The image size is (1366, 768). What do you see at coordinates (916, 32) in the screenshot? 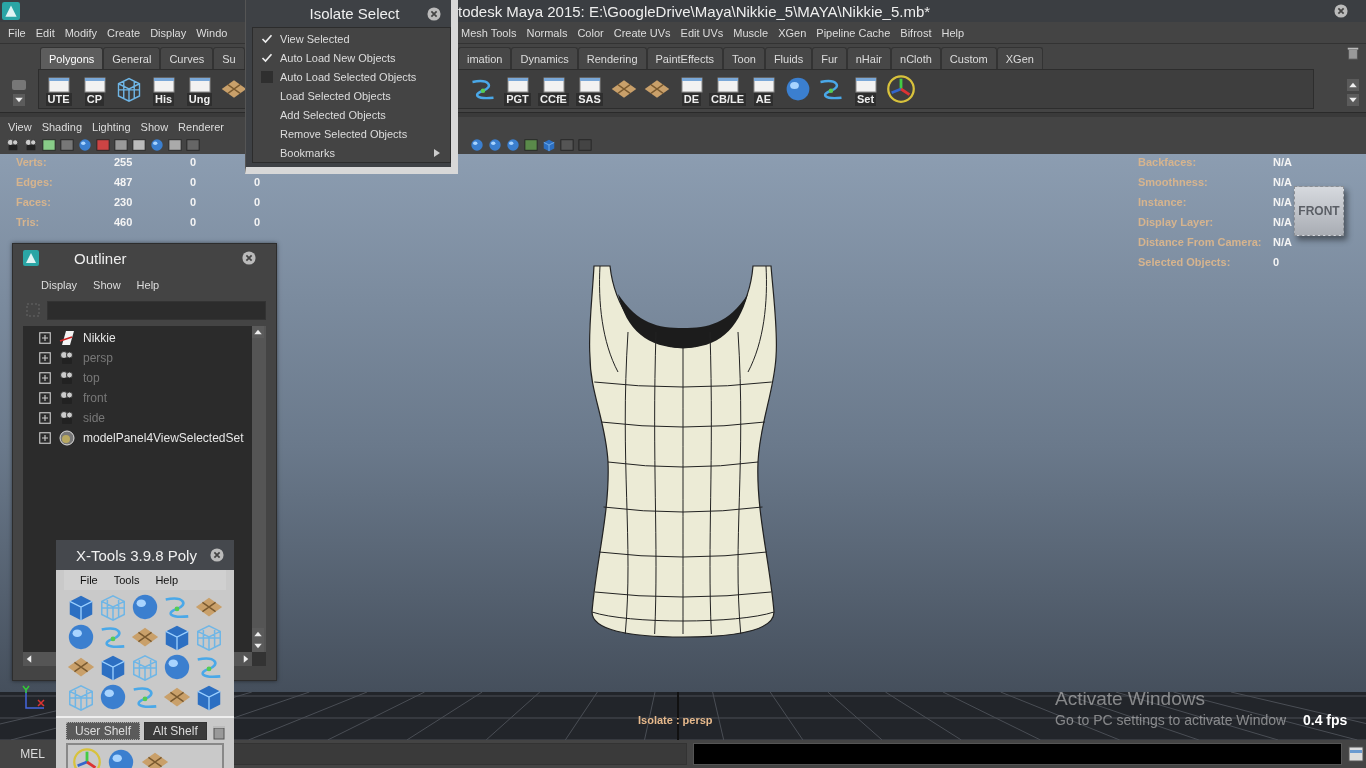
I see `menu-item: Bifrost` at bounding box center [916, 32].